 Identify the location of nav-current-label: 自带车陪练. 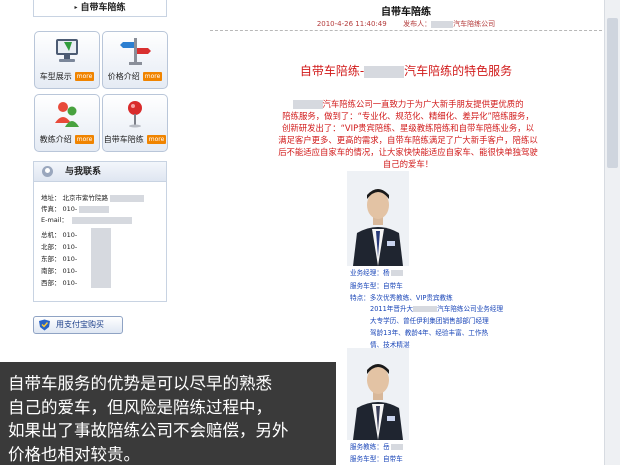
(103, 8).